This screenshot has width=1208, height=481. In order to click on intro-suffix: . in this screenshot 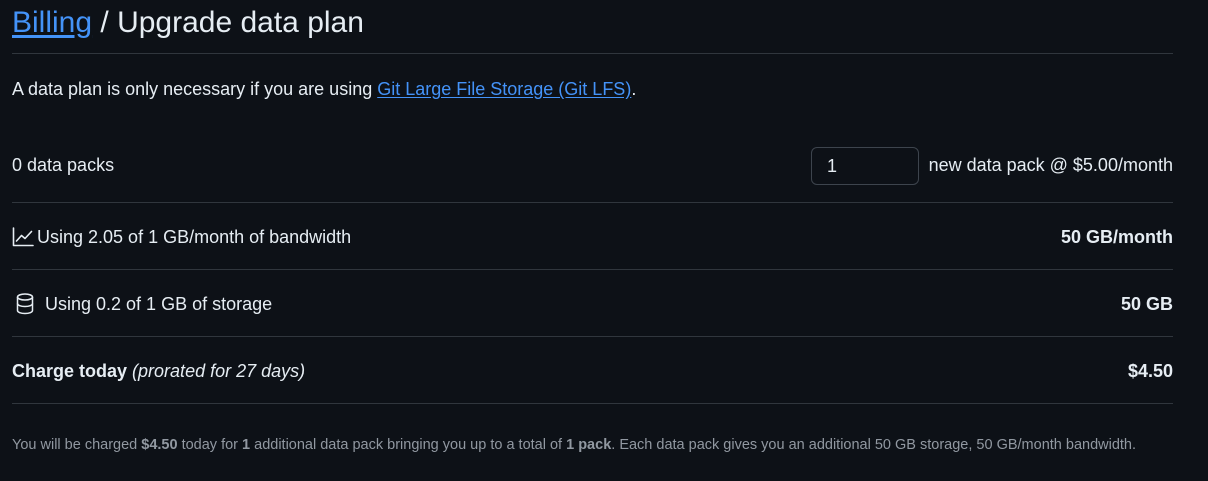, I will do `click(634, 89)`.